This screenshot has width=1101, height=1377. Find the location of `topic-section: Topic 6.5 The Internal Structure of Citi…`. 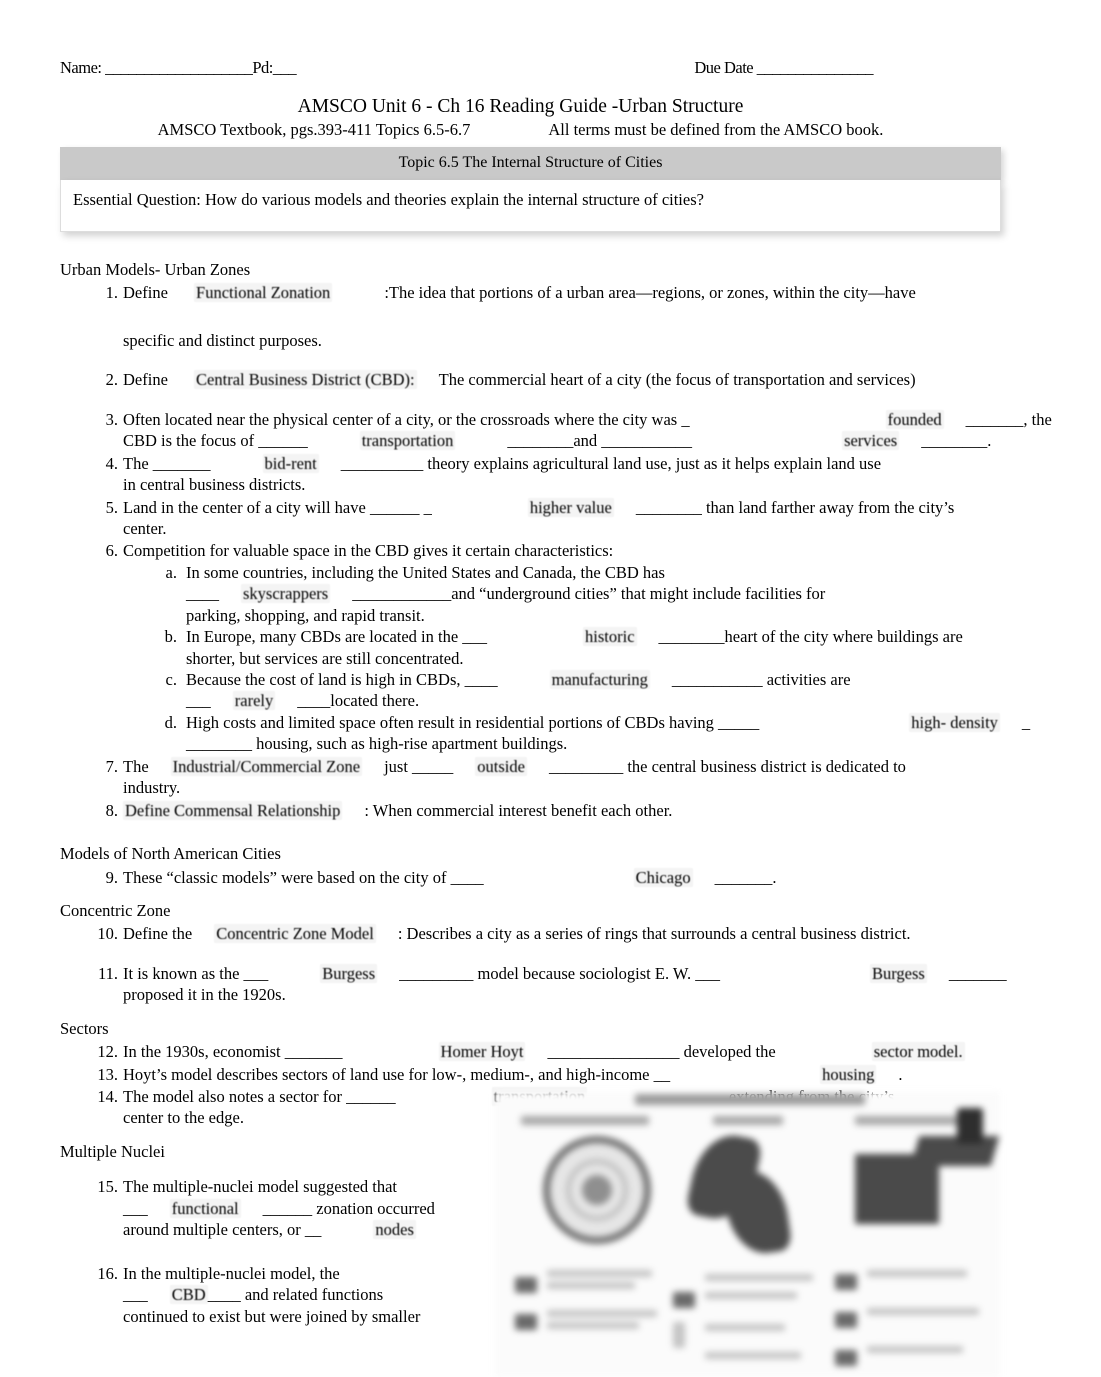

topic-section: Topic 6.5 The Internal Structure of Citi… is located at coordinates (530, 189).